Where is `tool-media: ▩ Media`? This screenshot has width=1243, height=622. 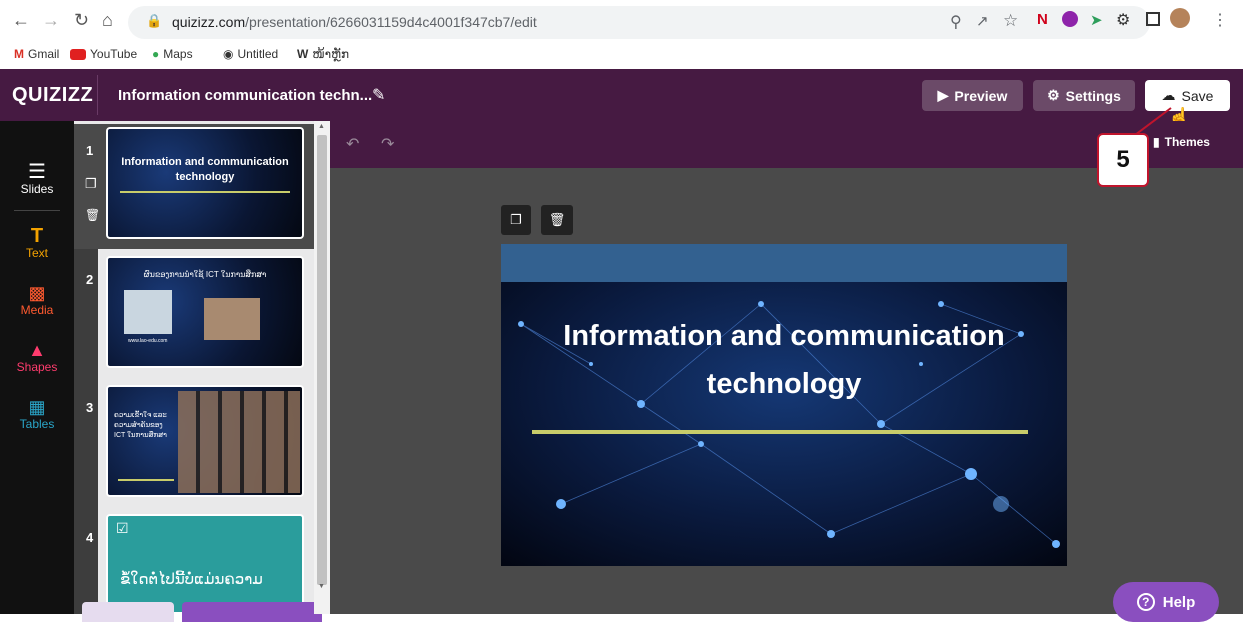
tool-media: ▩ Media is located at coordinates (37, 300).